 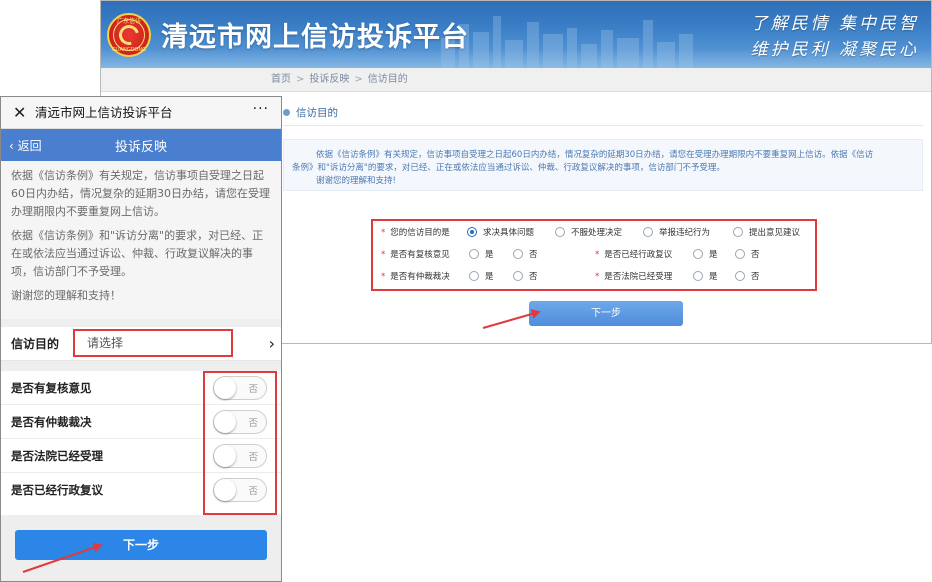 What do you see at coordinates (834, 50) in the screenshot?
I see `slogan-line-2: 维护民利 凝聚民心` at bounding box center [834, 50].